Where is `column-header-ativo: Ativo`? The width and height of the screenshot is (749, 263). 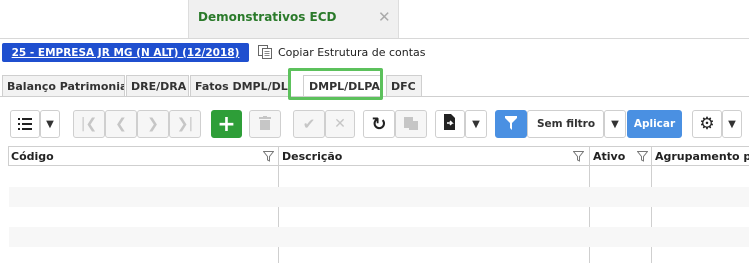 column-header-ativo: Ativo is located at coordinates (609, 156).